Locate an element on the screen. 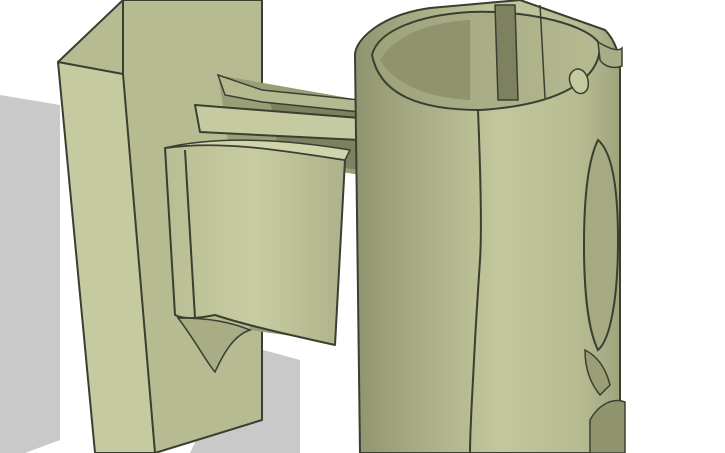 The image size is (725, 453). bore-slot is located at coordinates (506, 52).